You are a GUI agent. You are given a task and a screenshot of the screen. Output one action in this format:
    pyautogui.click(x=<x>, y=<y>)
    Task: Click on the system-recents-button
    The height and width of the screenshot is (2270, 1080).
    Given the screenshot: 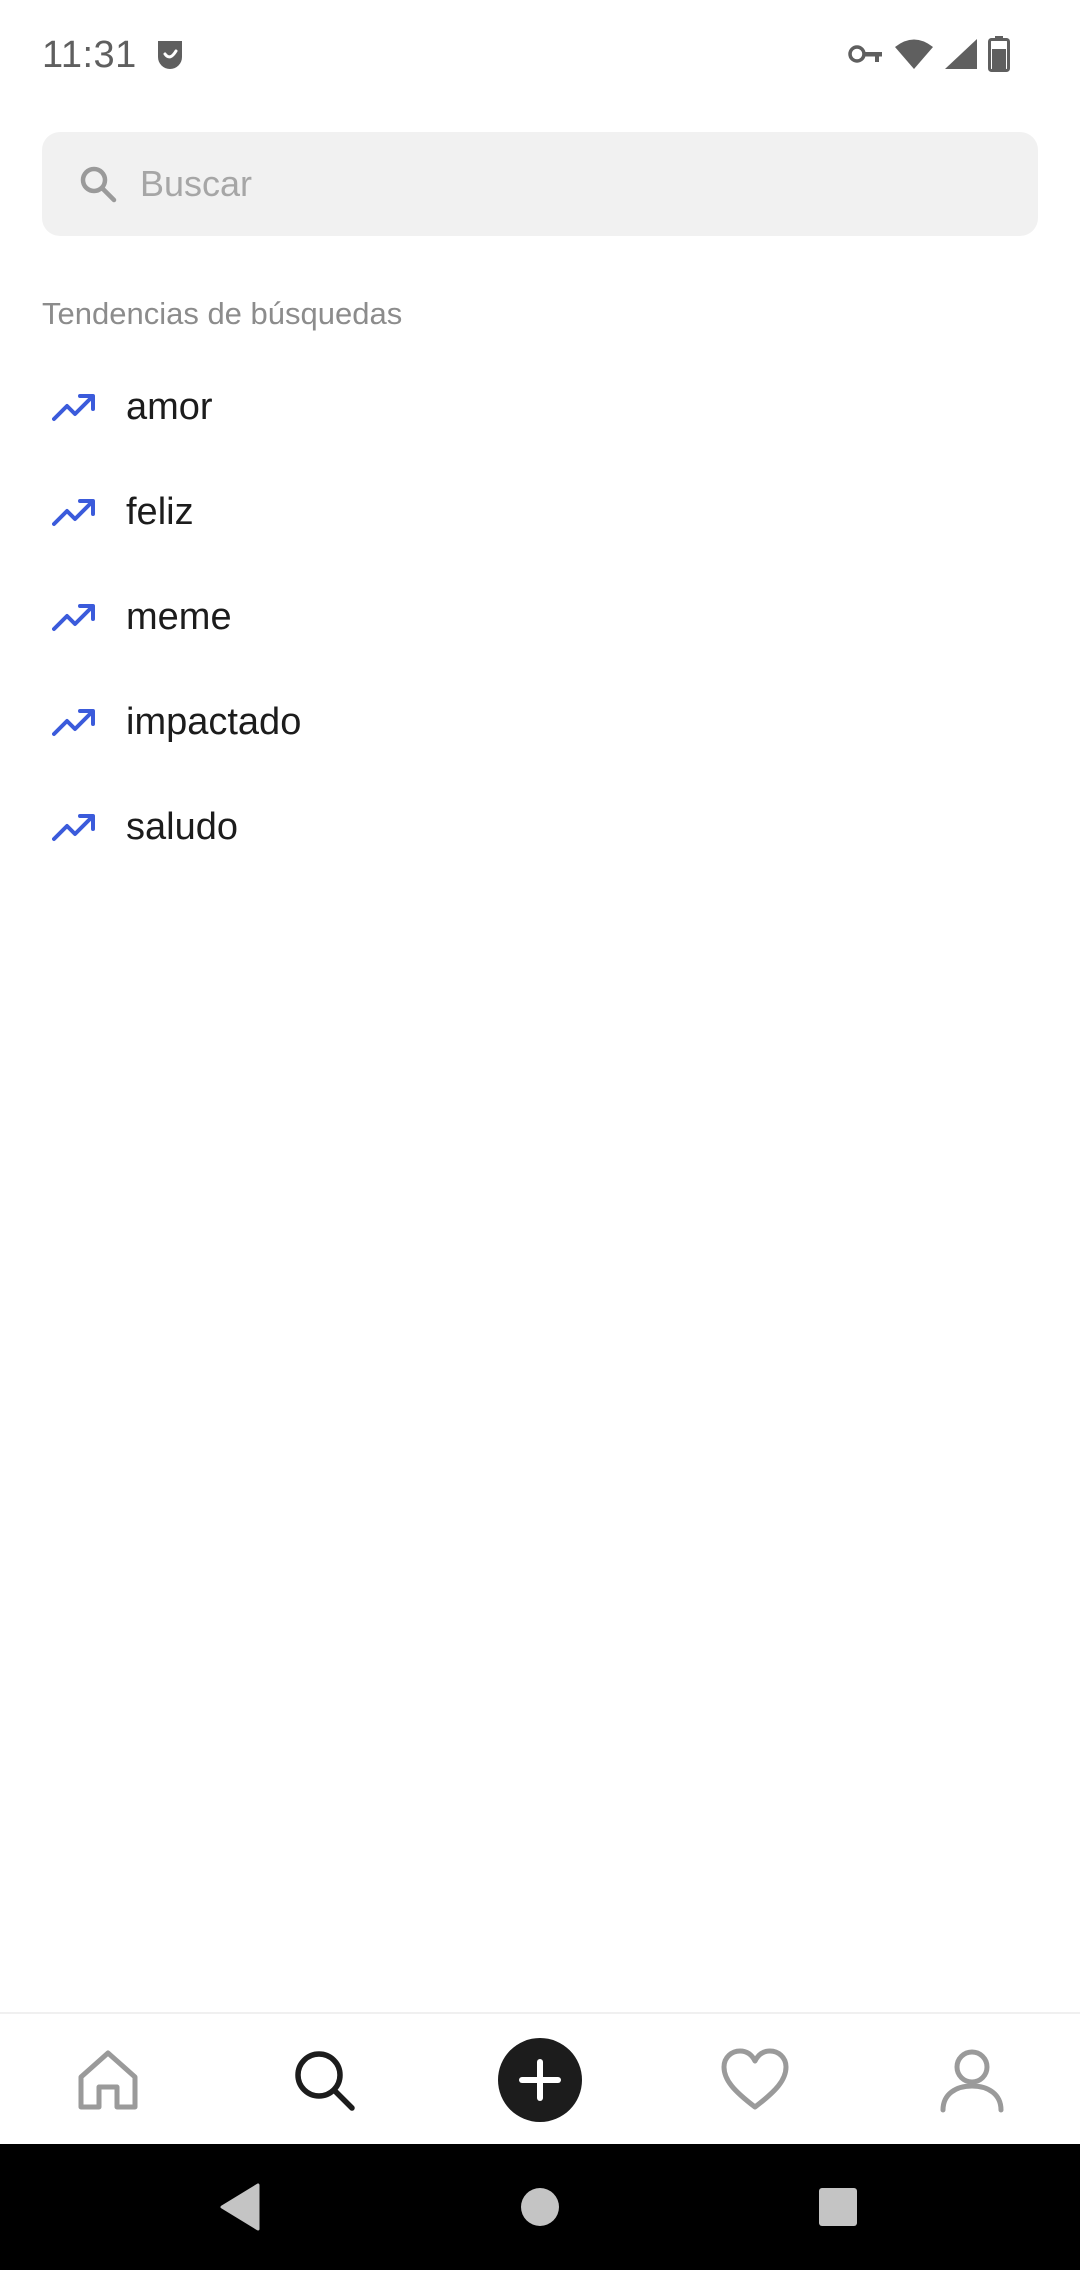 What is the action you would take?
    pyautogui.click(x=838, y=2207)
    